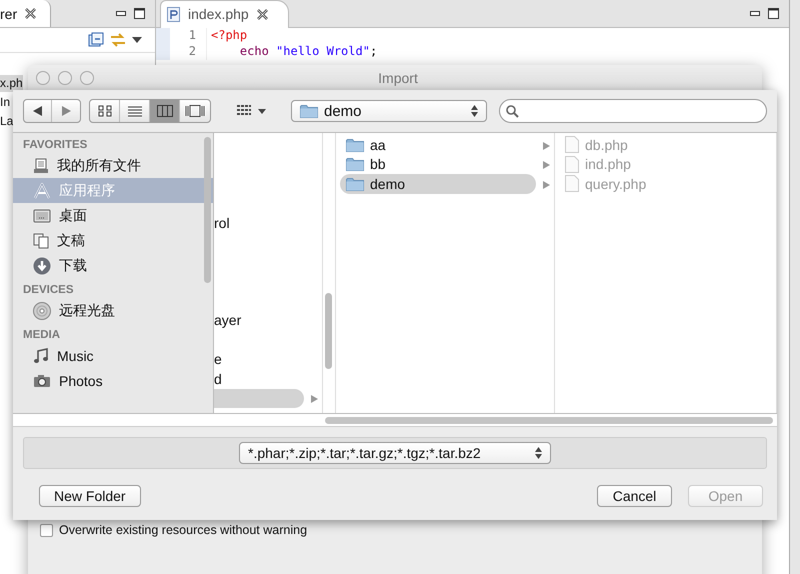  I want to click on sidebar-item: Music, so click(113, 355).